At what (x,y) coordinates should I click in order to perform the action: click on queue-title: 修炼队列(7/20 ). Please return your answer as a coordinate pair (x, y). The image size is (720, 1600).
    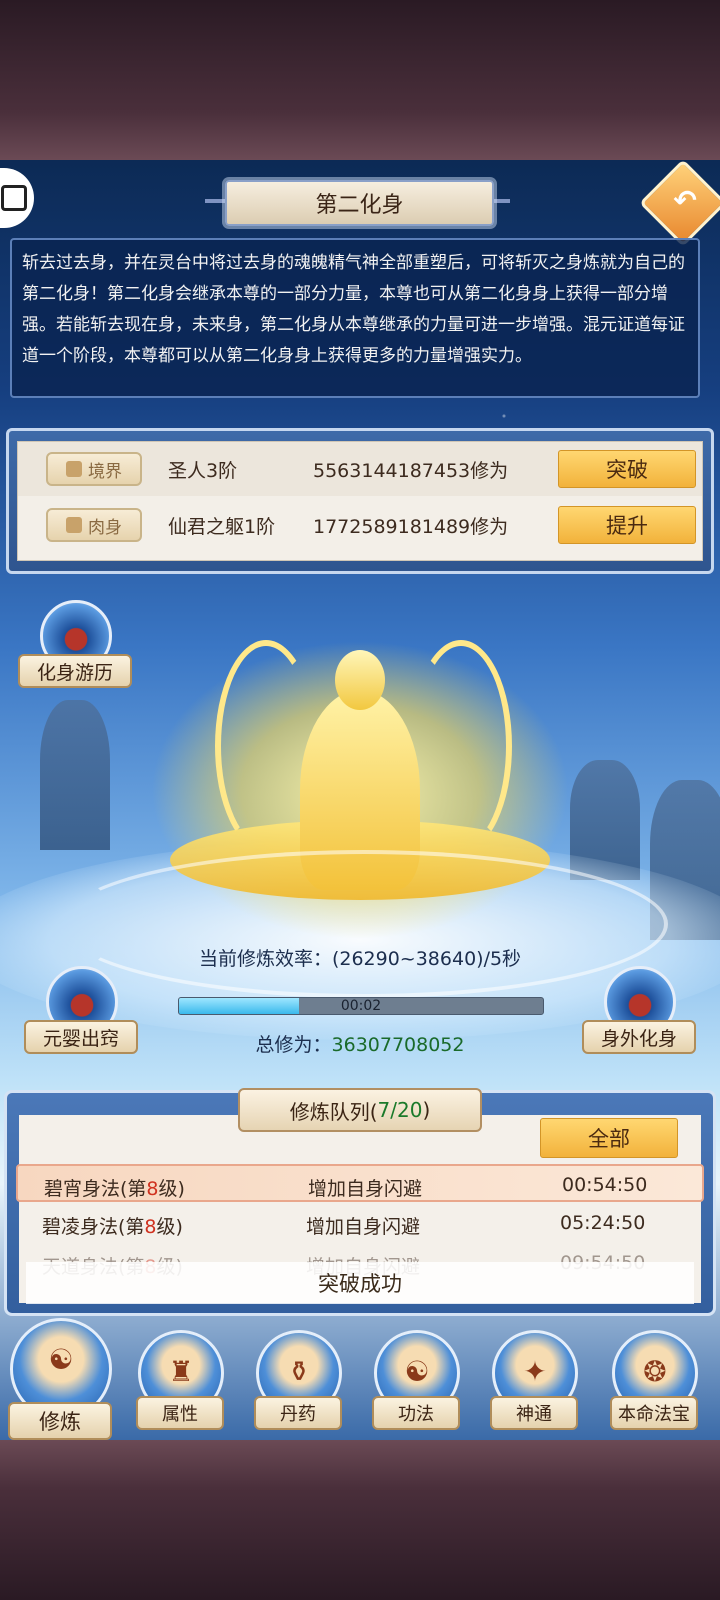
    Looking at the image, I should click on (360, 1110).